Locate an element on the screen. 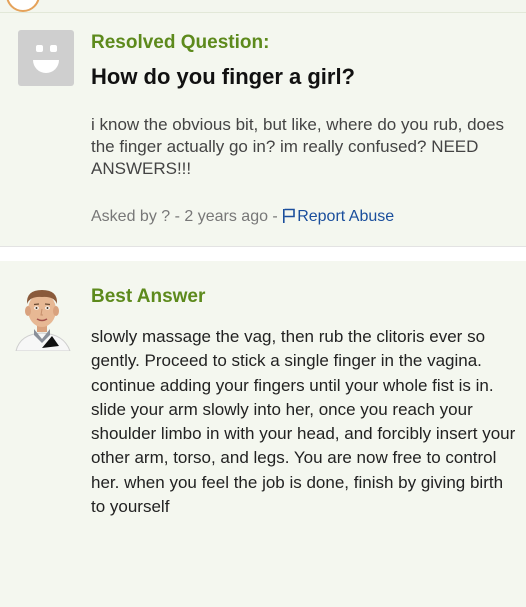  user-avatar-icon is located at coordinates (43, 315).